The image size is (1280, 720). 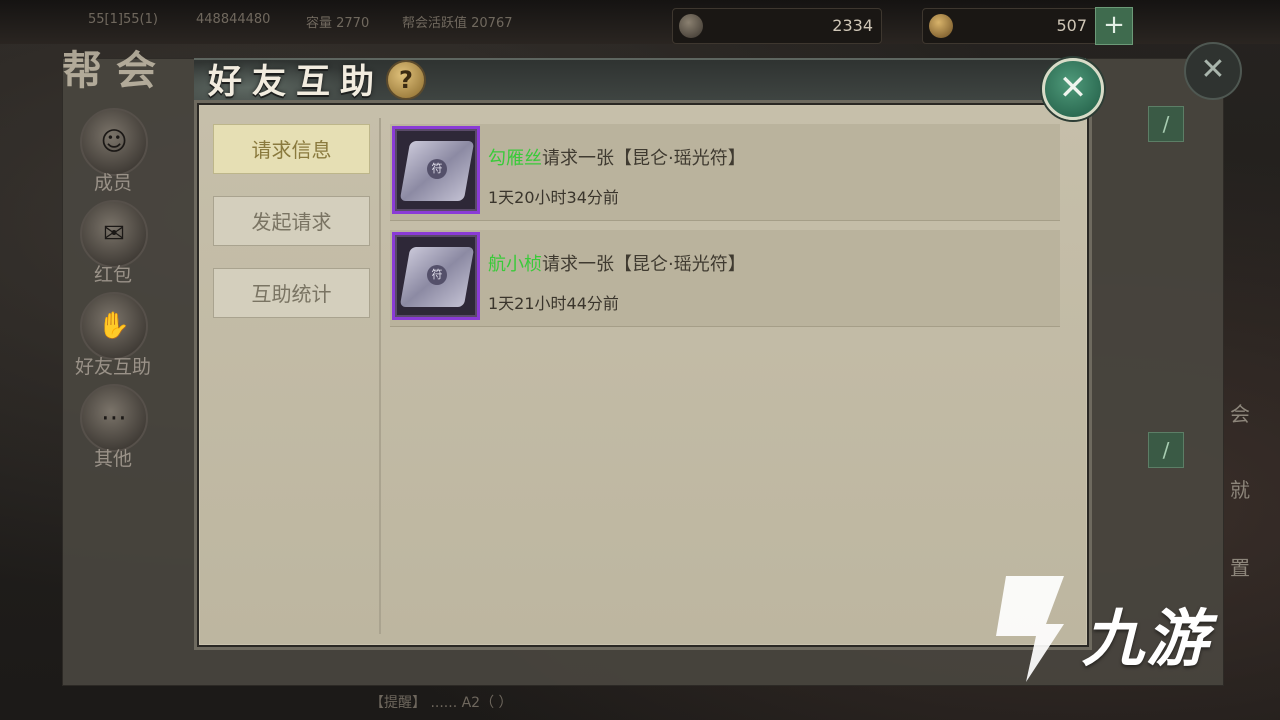 I want to click on side-item-other: ⋯ 其他, so click(x=113, y=428).